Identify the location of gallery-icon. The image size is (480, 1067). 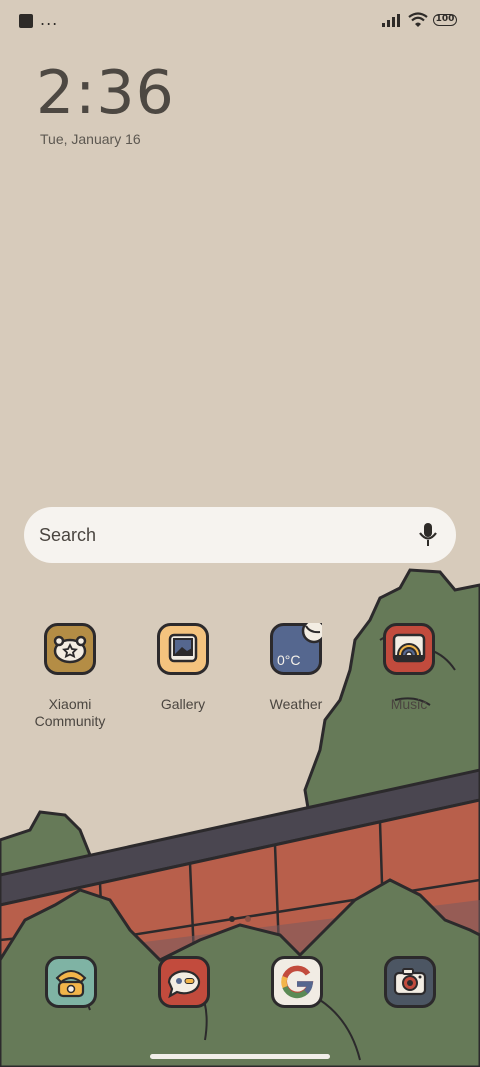
(183, 649).